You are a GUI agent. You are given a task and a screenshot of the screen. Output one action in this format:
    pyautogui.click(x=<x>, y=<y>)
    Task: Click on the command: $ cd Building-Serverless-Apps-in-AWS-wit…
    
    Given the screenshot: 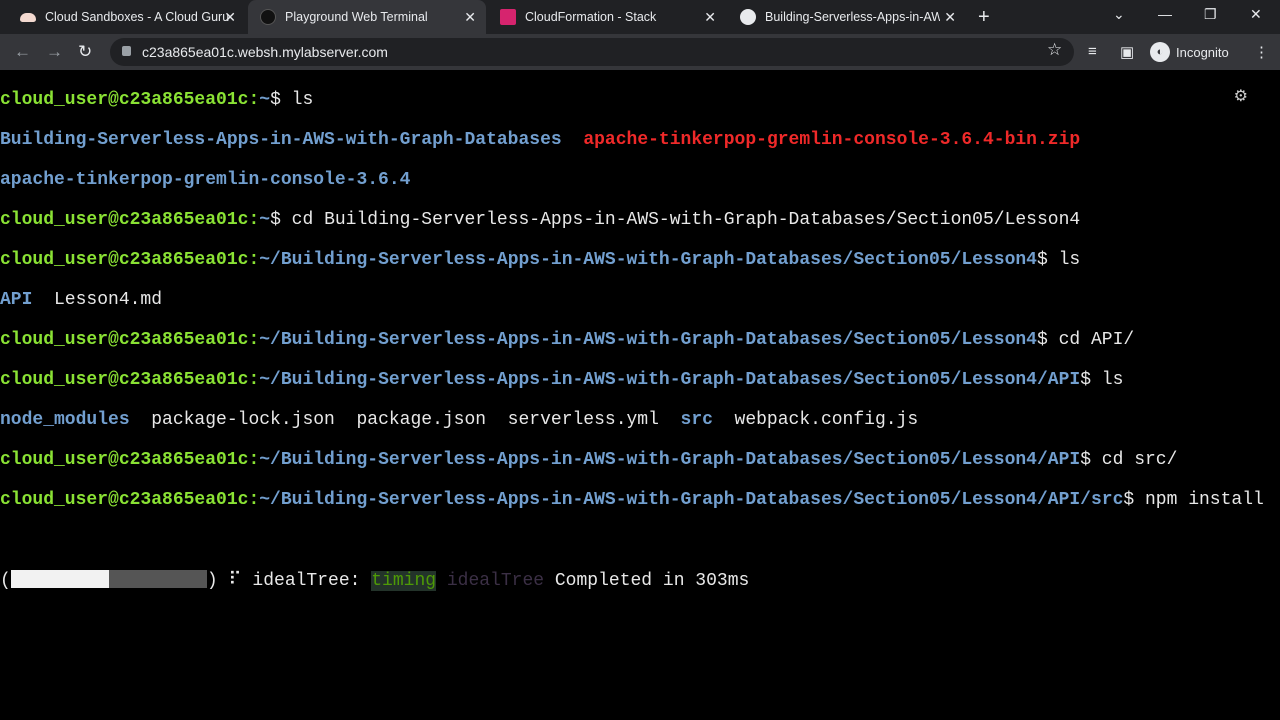 What is the action you would take?
    pyautogui.click(x=675, y=220)
    